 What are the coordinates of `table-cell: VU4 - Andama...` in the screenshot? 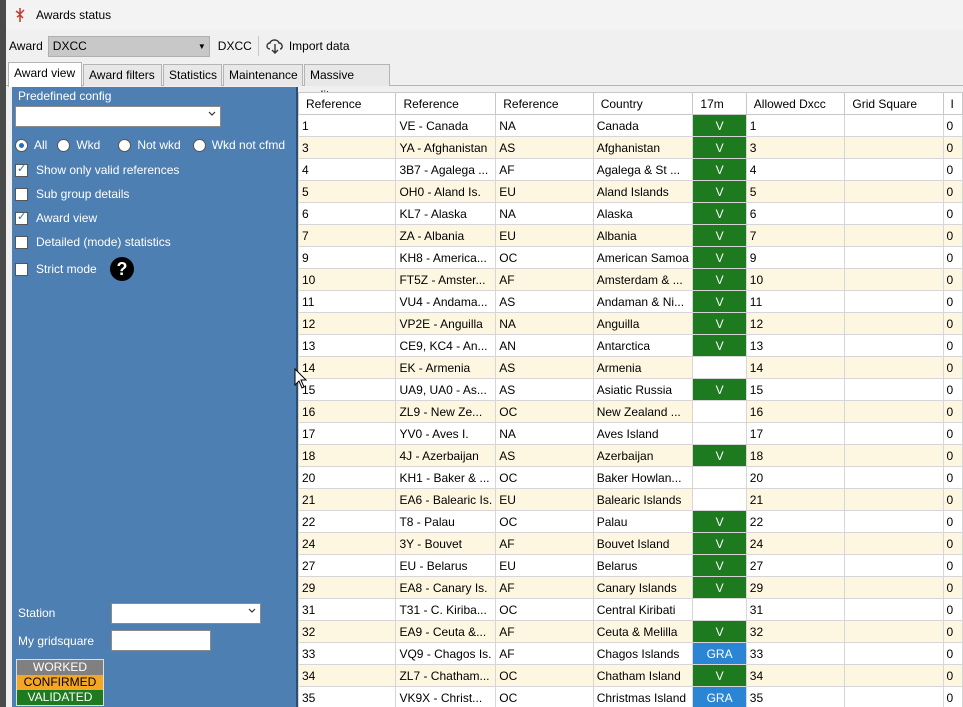 It's located at (446, 301).